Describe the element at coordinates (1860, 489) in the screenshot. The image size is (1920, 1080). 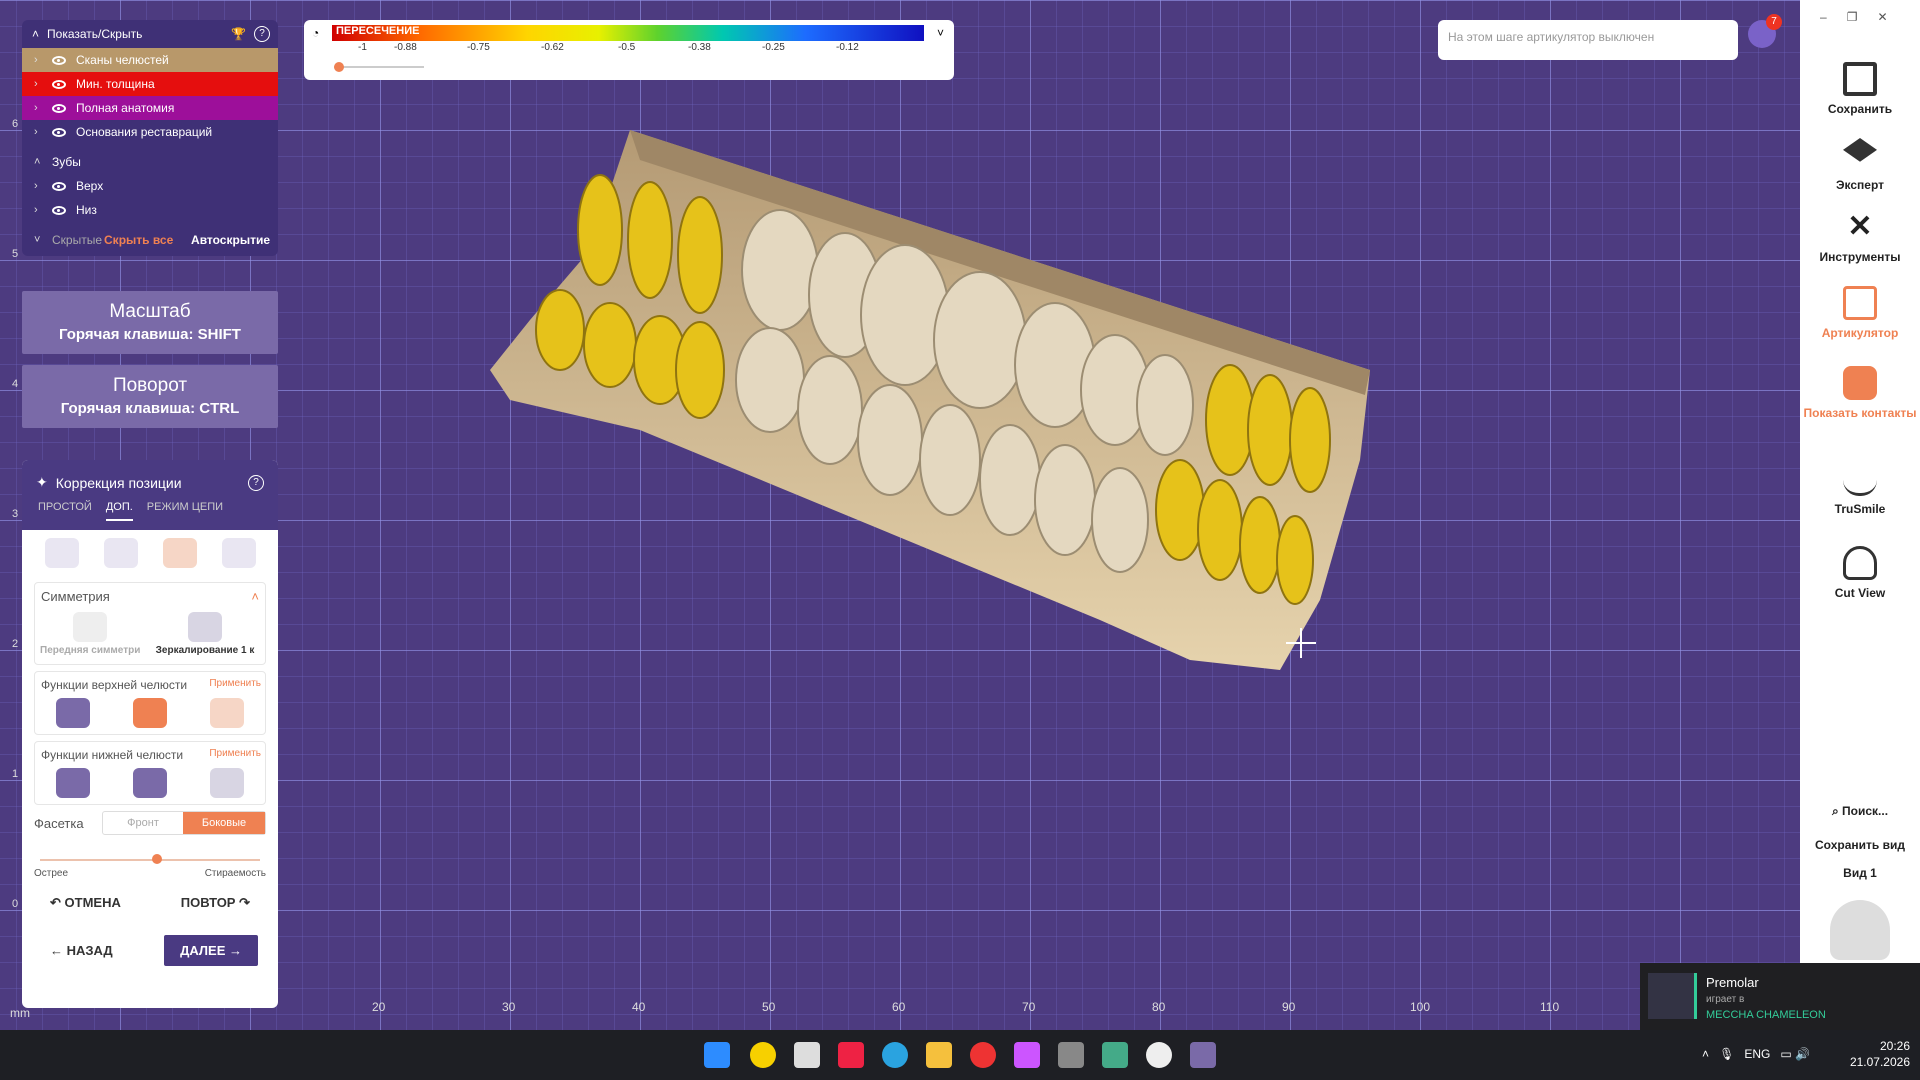
I see `trusmile-button: TruSmile` at that location.